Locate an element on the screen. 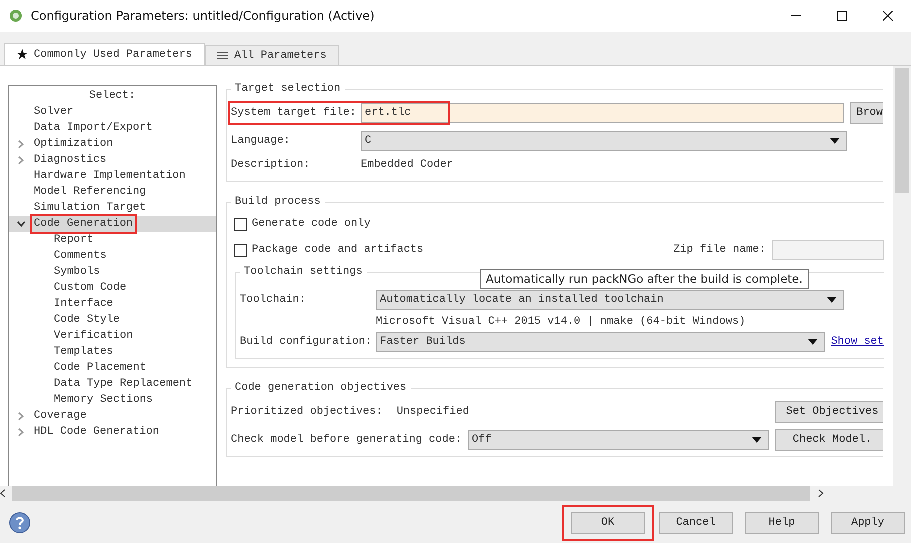 The height and width of the screenshot is (543, 911). tree-item: Optimization is located at coordinates (73, 144).